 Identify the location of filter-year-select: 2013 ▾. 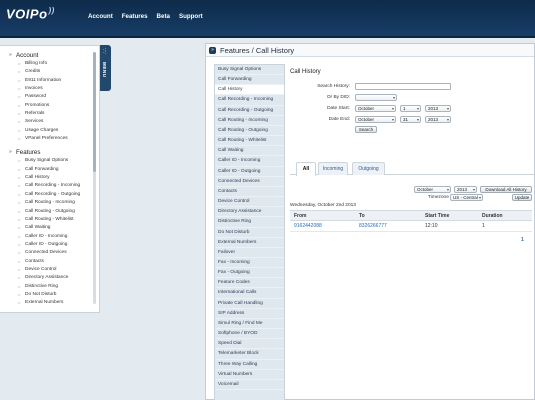
(465, 189).